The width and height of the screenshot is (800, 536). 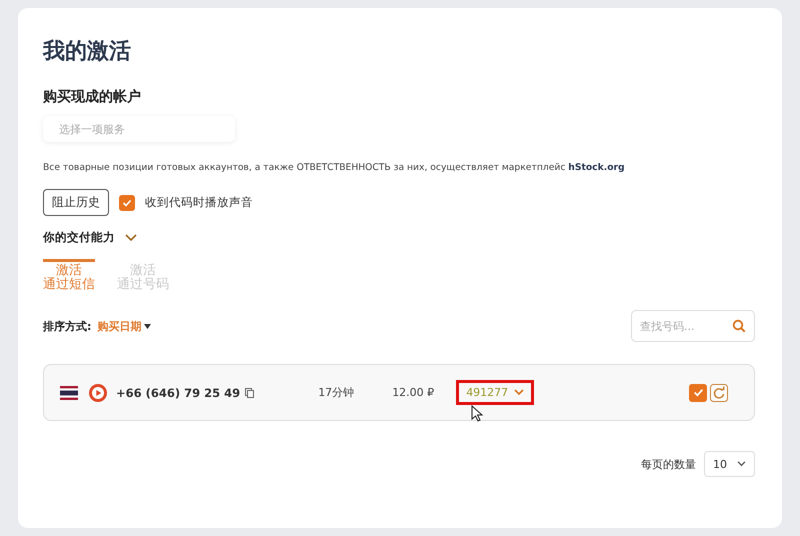 What do you see at coordinates (79, 237) in the screenshot?
I see `delivery-label: 你的交付能力` at bounding box center [79, 237].